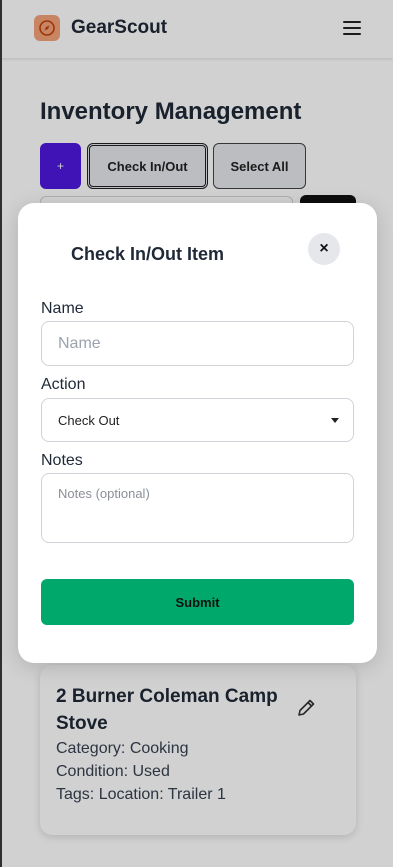 The image size is (393, 867). I want to click on notes-label: Notes, so click(62, 460).